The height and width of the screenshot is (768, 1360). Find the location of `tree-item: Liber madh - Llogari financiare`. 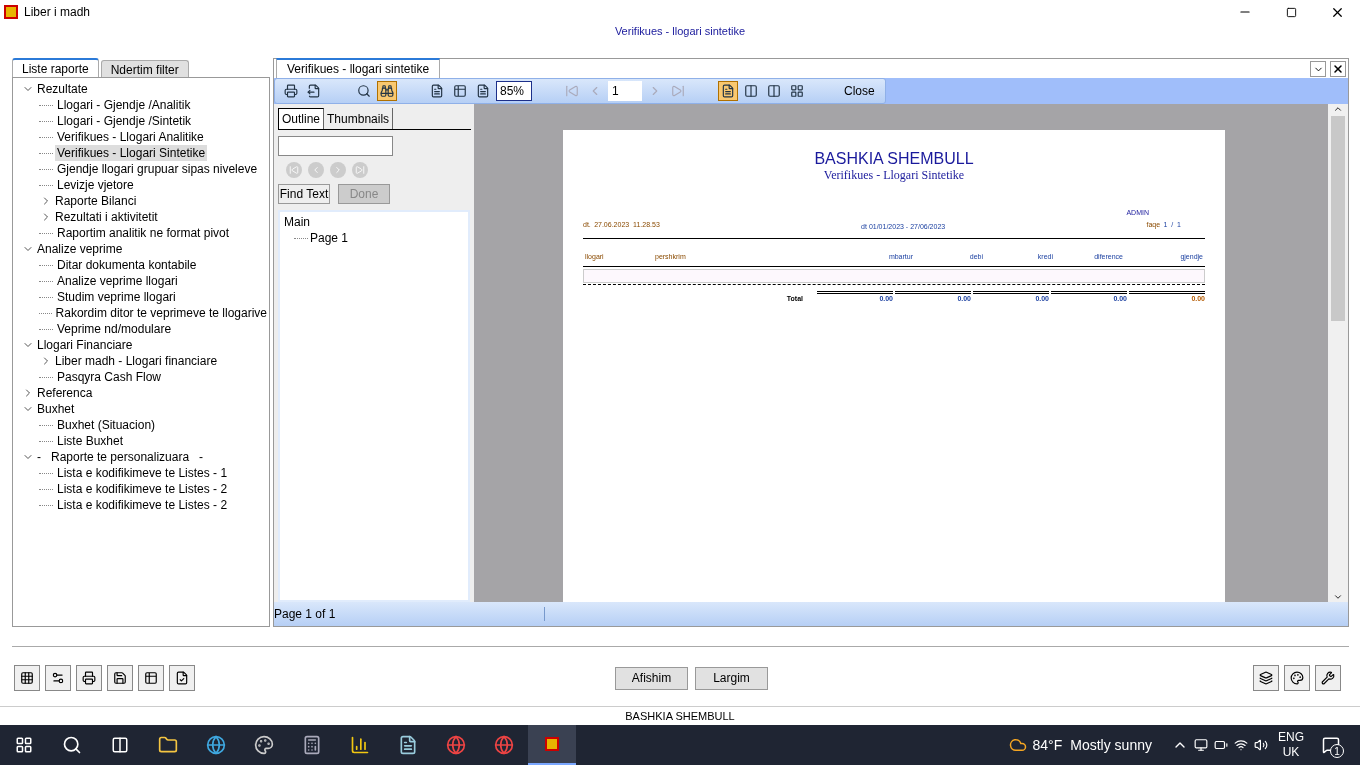

tree-item: Liber madh - Llogari financiare is located at coordinates (136, 361).